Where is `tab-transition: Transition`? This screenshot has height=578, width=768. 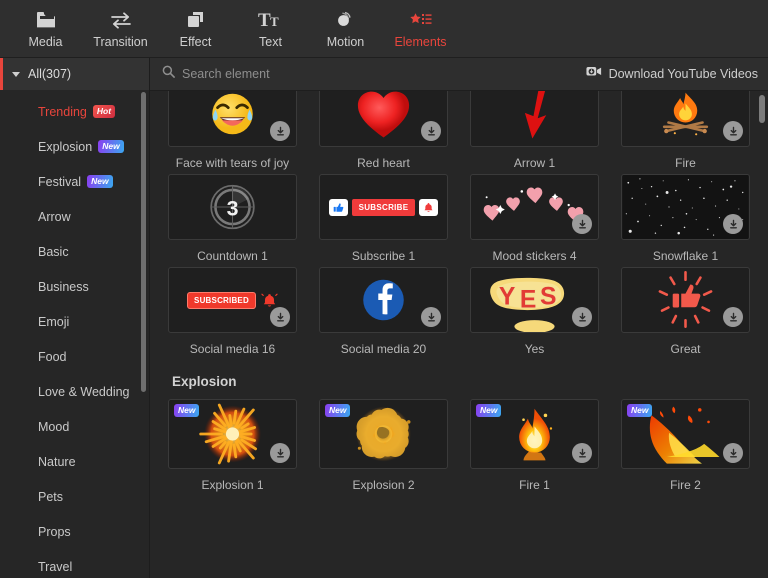 tab-transition: Transition is located at coordinates (120, 29).